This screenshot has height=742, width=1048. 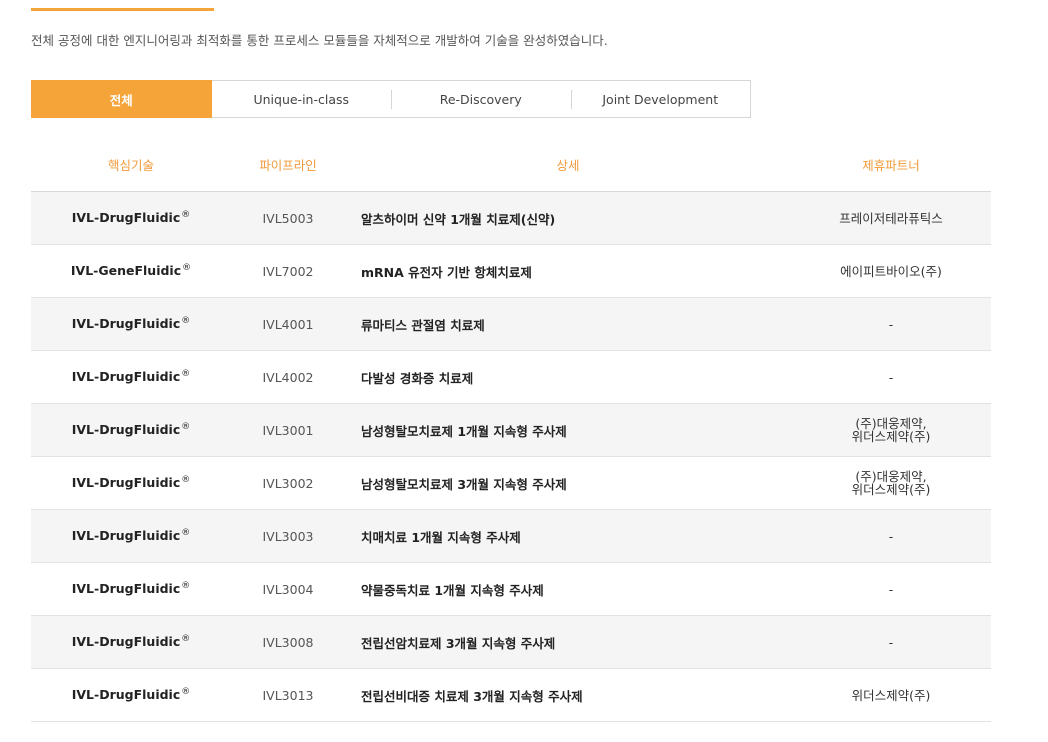 I want to click on detail-cell: 전립선비대증 치료제 3개월 지속형 주사제, so click(x=568, y=695).